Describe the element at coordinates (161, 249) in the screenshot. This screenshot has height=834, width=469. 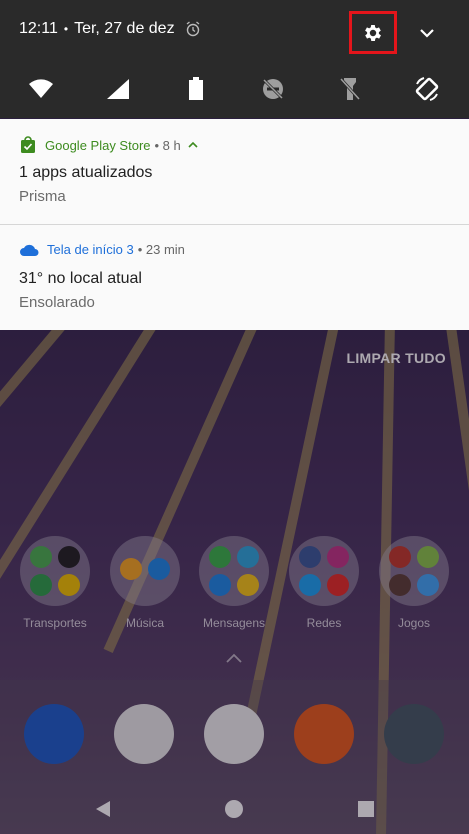
I see `notification-time: • 23 min` at that location.